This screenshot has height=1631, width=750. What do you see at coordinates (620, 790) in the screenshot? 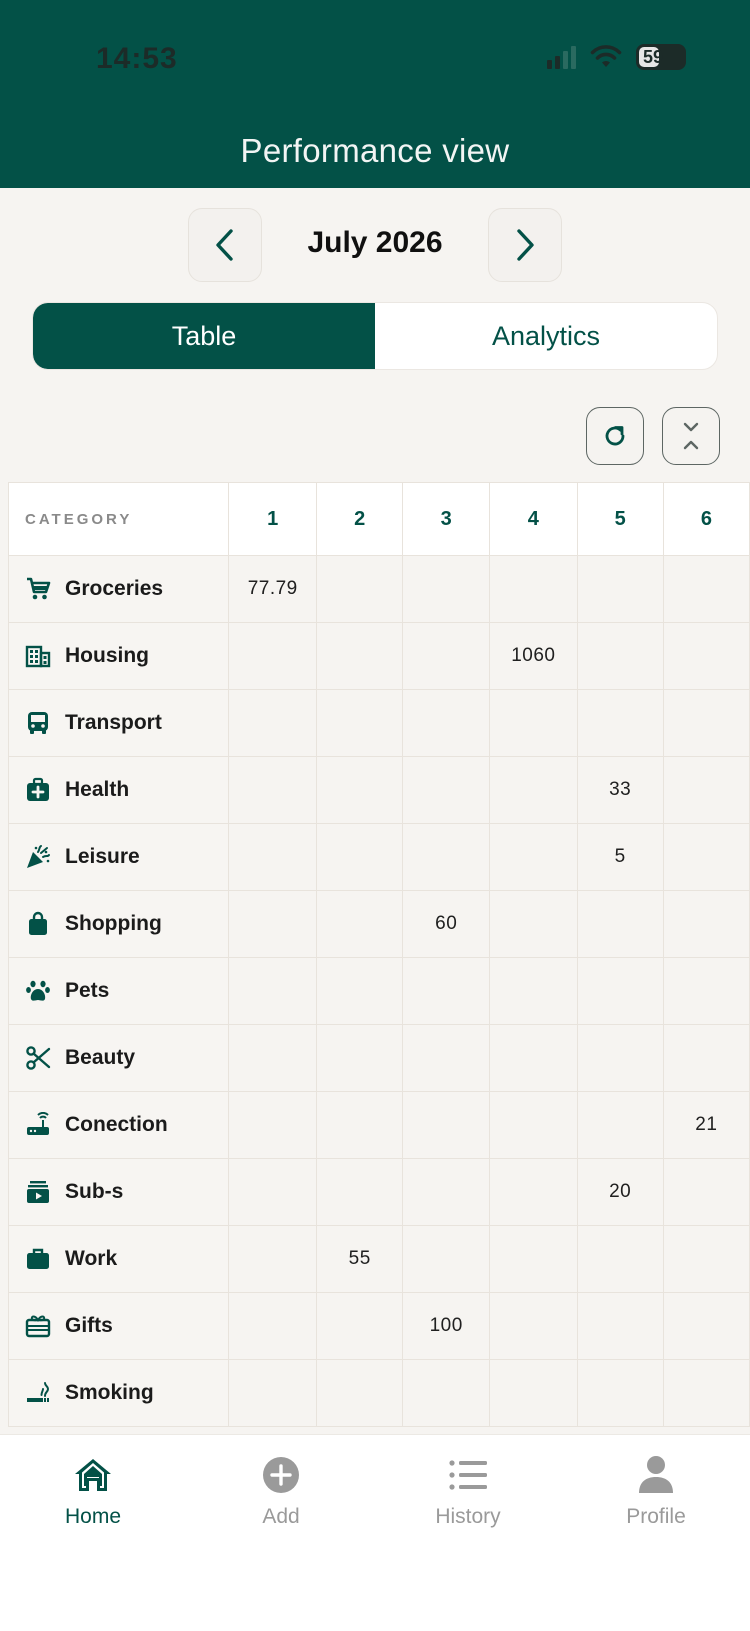
I see `amount-cell: 33` at bounding box center [620, 790].